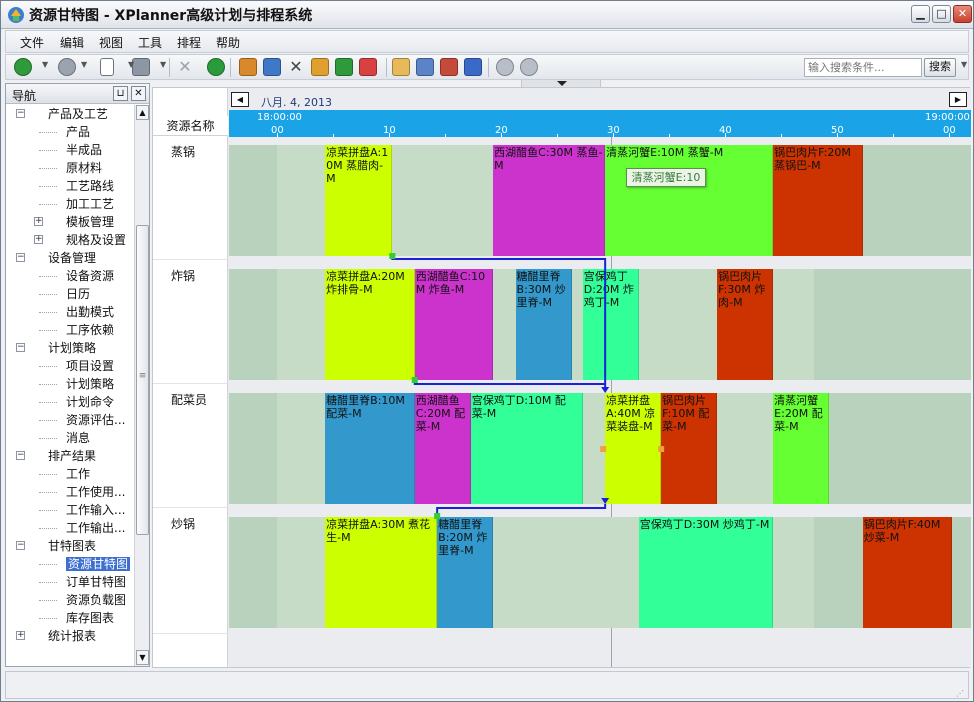 Image resolution: width=974 pixels, height=702 pixels. I want to click on menu-item-3: 工具, so click(150, 42).